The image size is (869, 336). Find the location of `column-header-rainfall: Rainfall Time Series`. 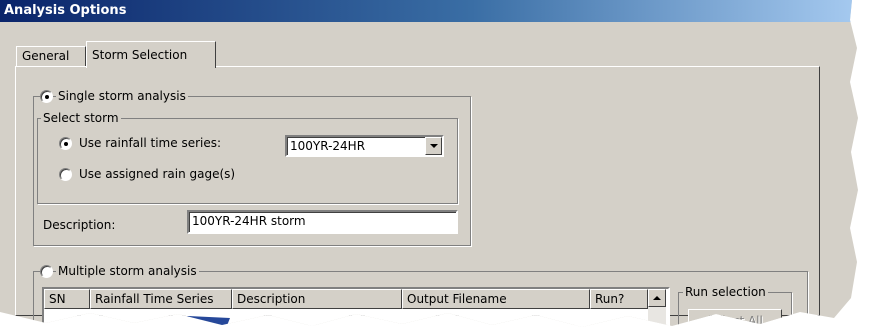

column-header-rainfall: Rainfall Time Series is located at coordinates (161, 299).